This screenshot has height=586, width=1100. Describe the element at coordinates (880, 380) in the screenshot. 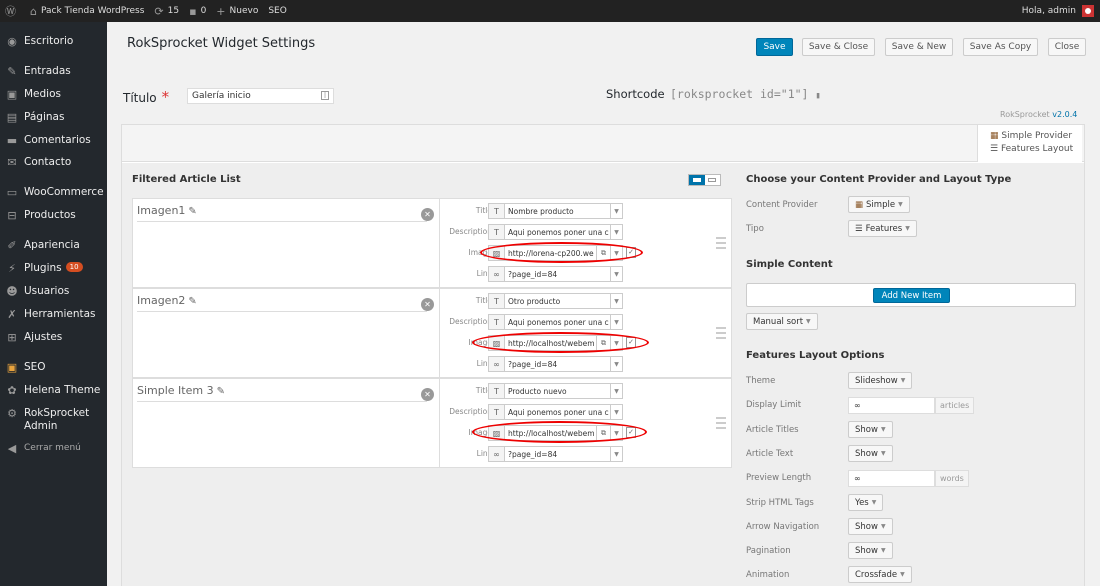

I see `theme-select: Slideshow ▼` at that location.